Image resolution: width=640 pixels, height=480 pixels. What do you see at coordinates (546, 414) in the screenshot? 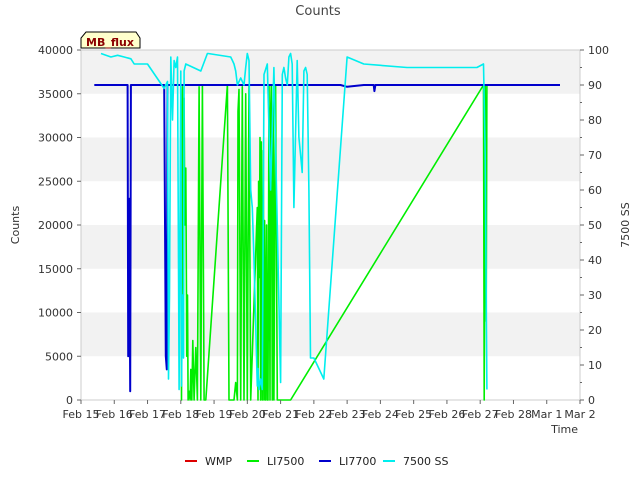
I see `x-tick-label: Mar 1` at bounding box center [546, 414].